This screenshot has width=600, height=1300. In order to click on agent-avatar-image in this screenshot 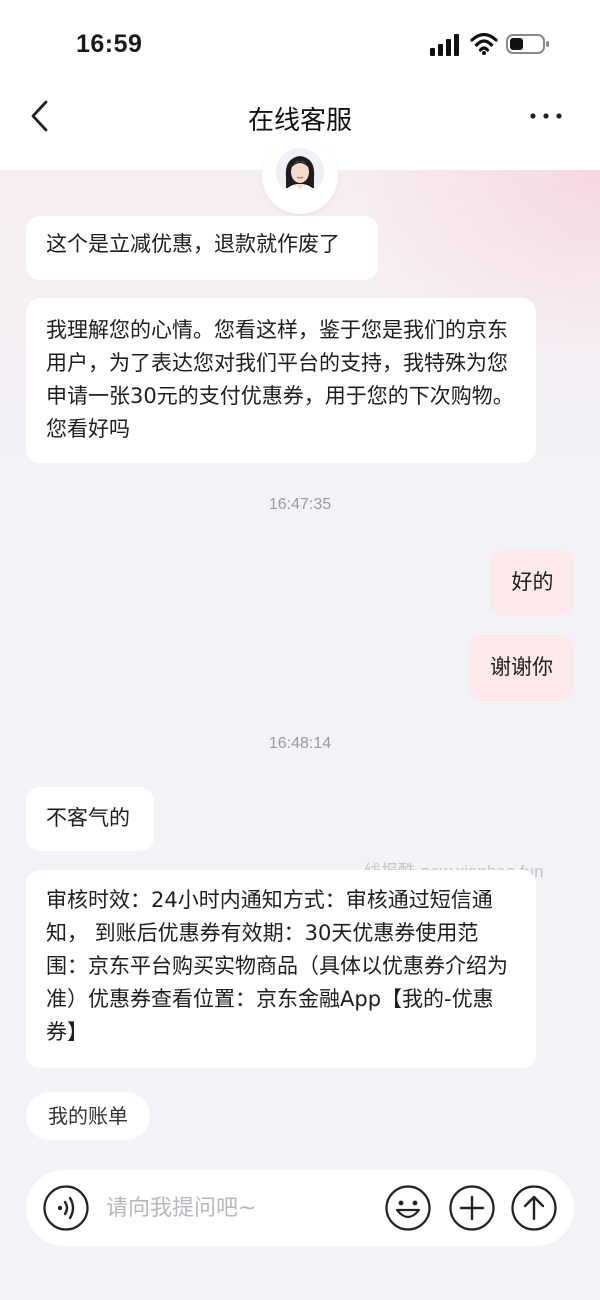, I will do `click(300, 172)`.